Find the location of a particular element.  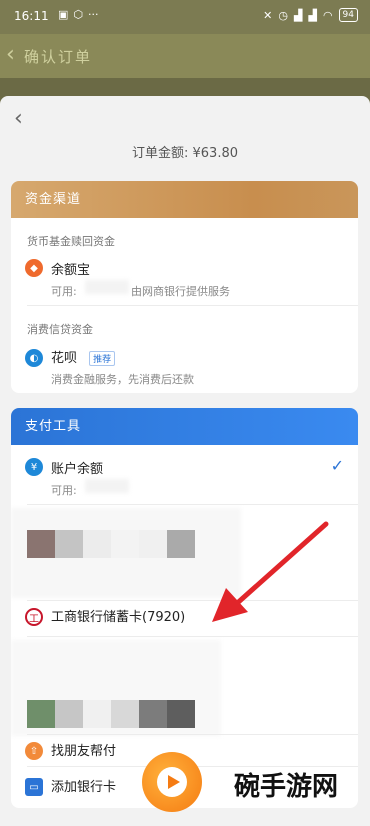

yuebao-name: 余额宝 is located at coordinates (71, 270).